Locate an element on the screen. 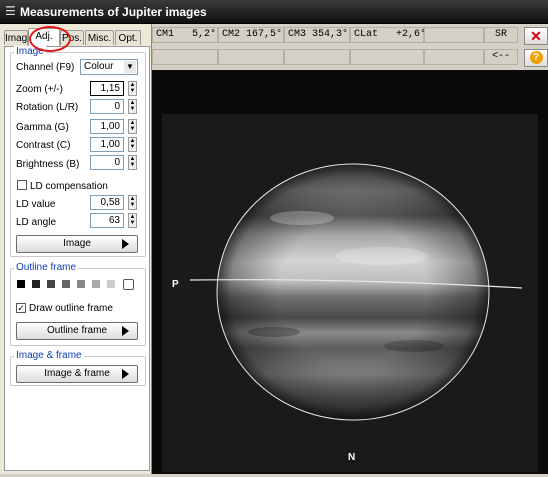 Image resolution: width=548 pixels, height=477 pixels. draw-outline-checkbox: ✓ is located at coordinates (21, 308).